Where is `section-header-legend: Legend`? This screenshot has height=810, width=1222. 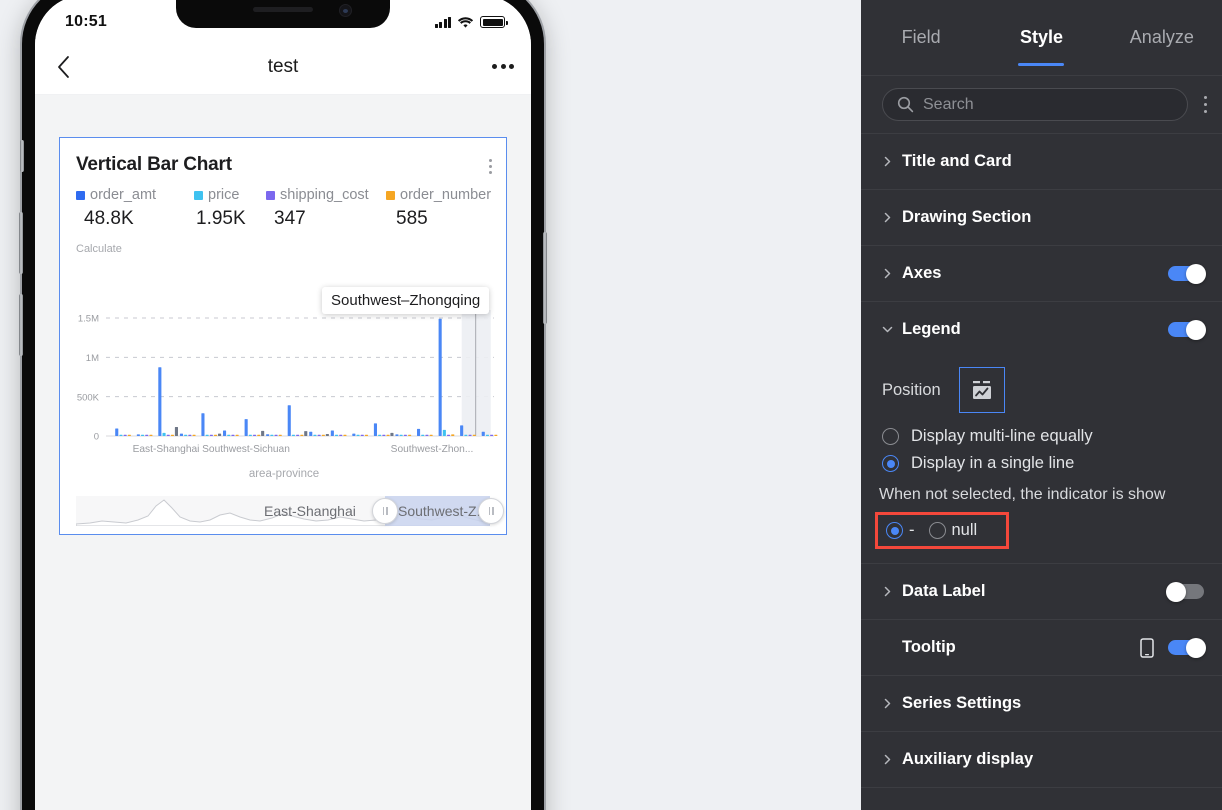
section-header-legend: Legend is located at coordinates (1041, 329).